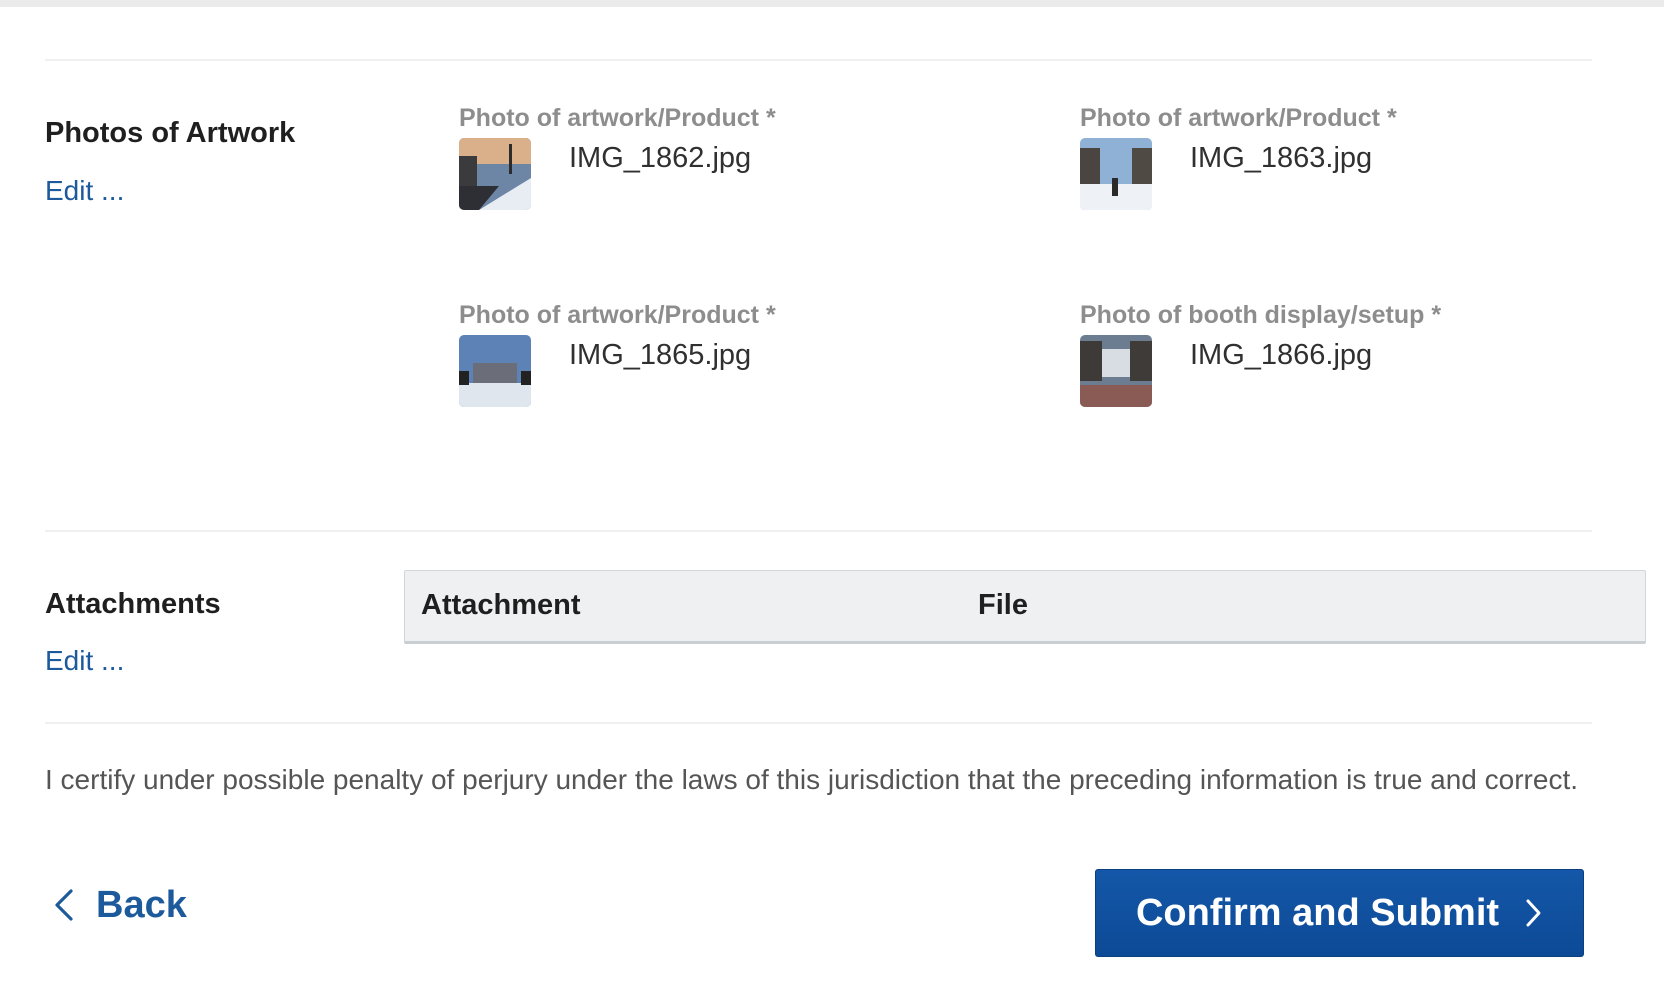  I want to click on photo-filename: IMG_1862.jpg, so click(660, 158).